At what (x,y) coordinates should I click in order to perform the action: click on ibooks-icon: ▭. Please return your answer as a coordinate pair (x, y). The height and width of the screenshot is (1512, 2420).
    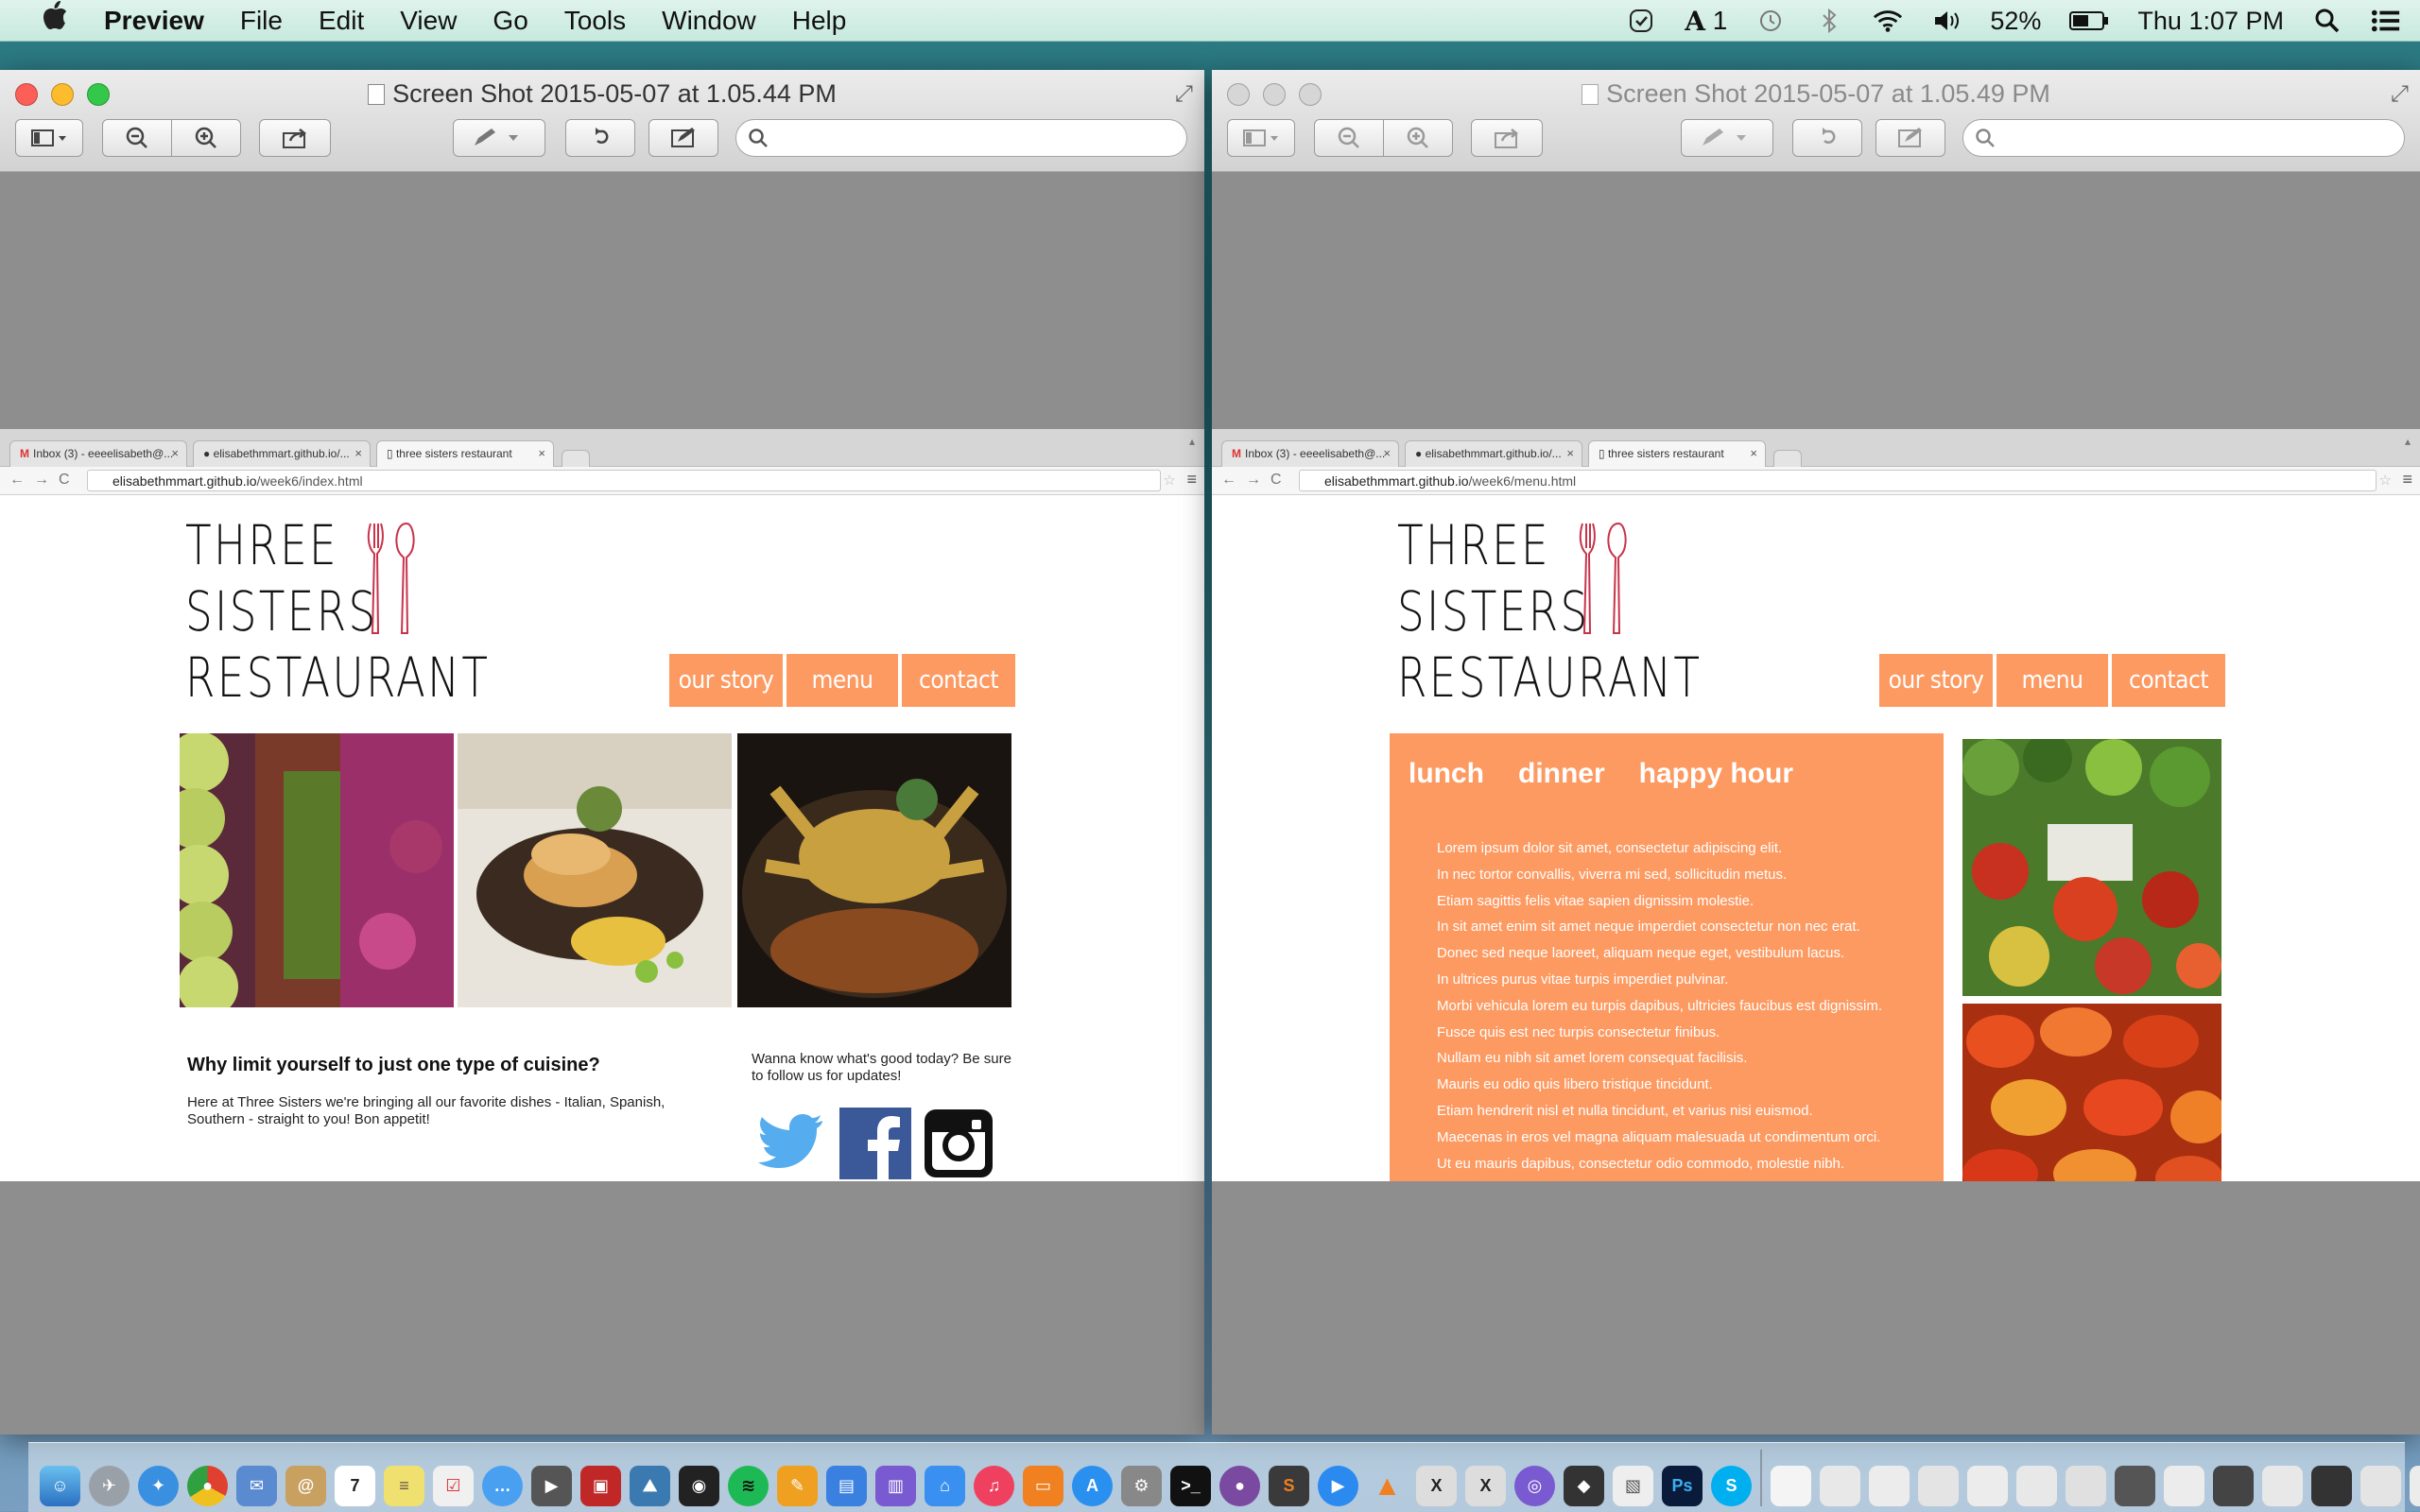
    Looking at the image, I should click on (1043, 1486).